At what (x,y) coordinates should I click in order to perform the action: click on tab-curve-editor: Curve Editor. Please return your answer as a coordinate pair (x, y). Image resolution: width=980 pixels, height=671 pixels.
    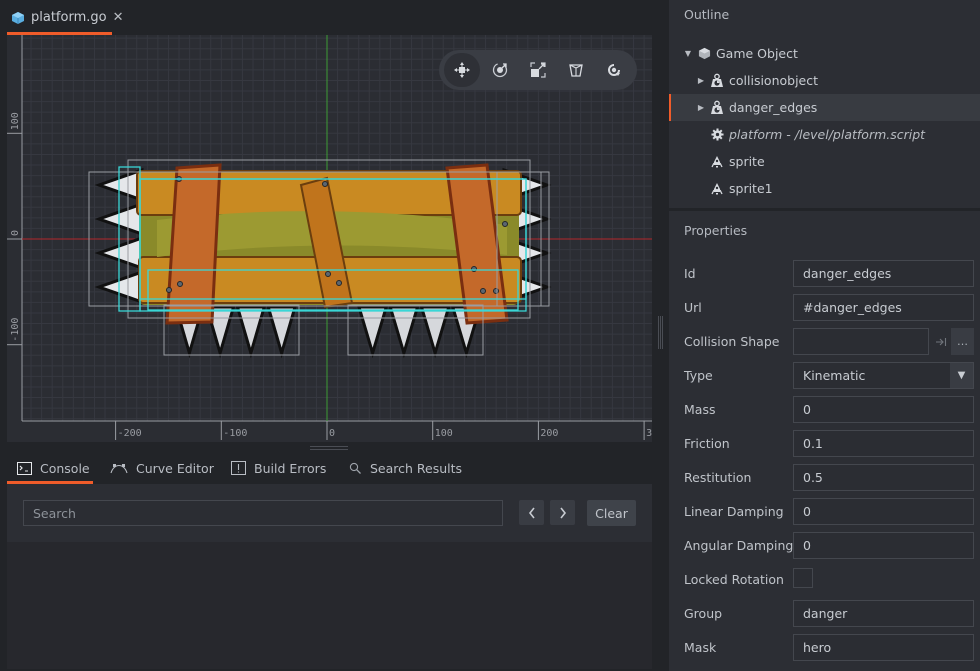
    Looking at the image, I should click on (162, 468).